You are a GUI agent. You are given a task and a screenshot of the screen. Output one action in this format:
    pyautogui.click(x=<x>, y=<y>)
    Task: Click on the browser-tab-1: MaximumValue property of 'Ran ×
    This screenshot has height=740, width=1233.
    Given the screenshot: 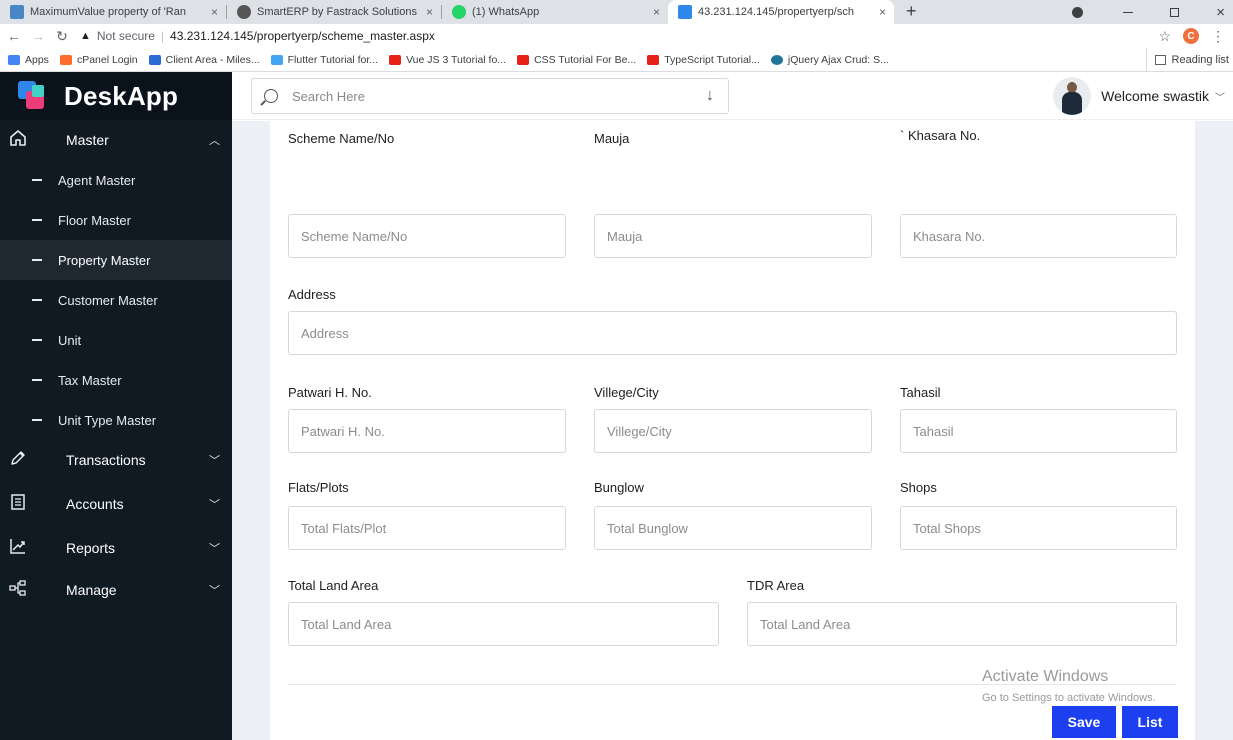 What is the action you would take?
    pyautogui.click(x=113, y=12)
    